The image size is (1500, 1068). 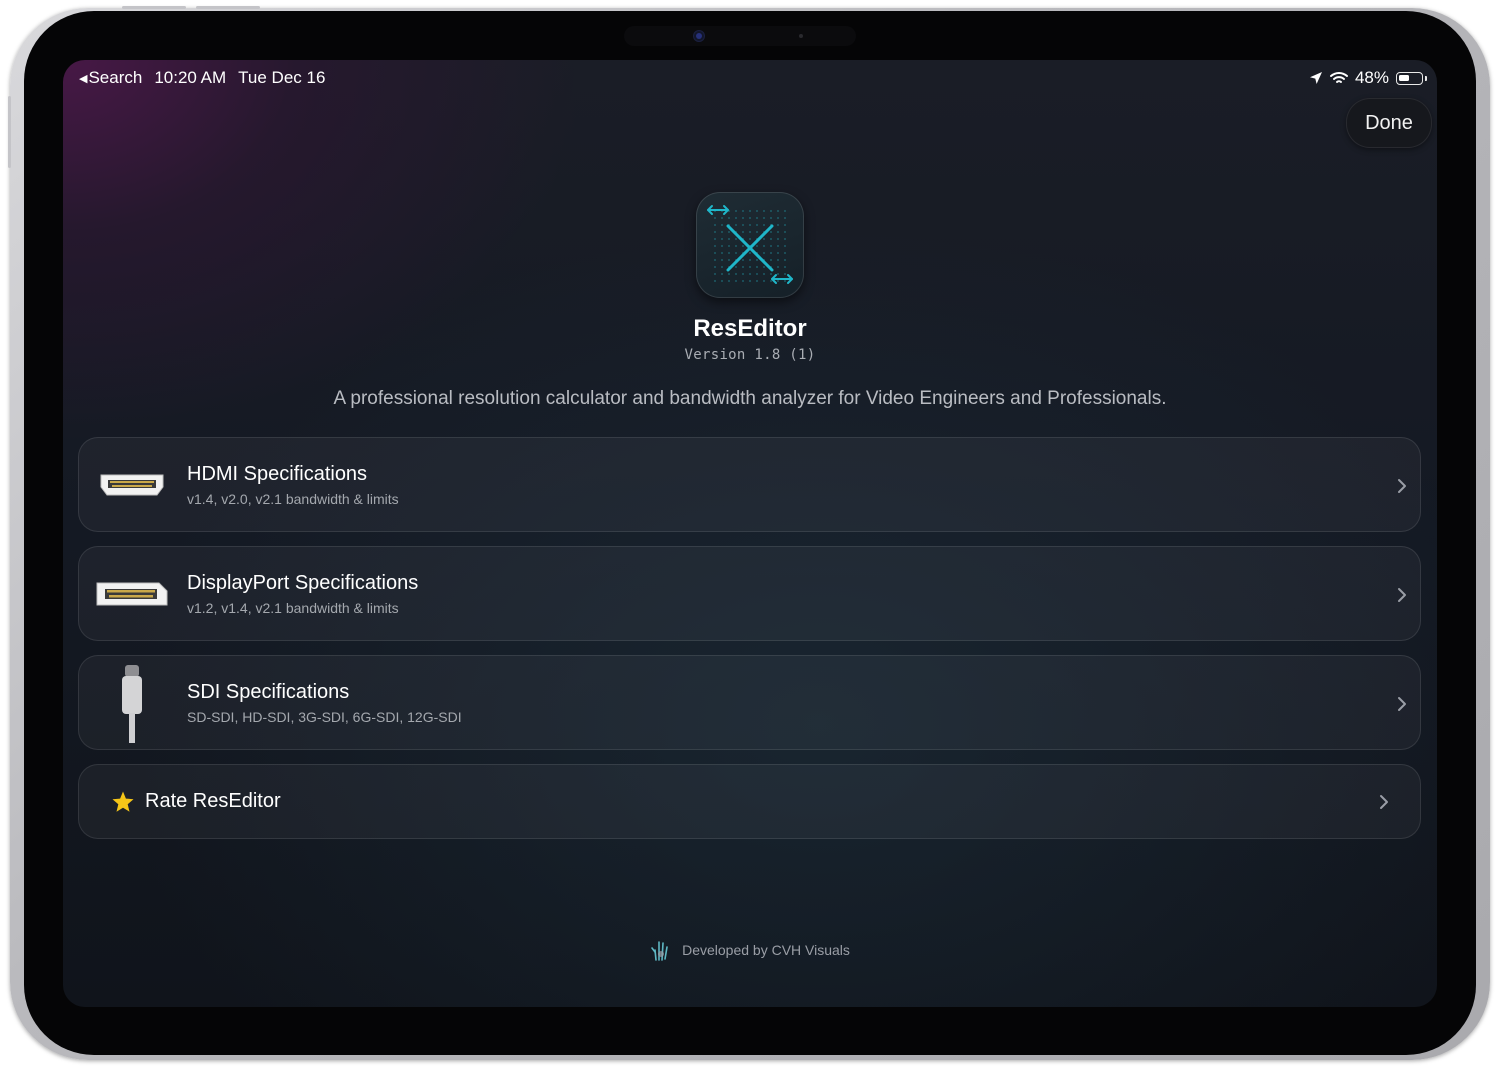 What do you see at coordinates (132, 485) in the screenshot?
I see `hdmi-connector-icon` at bounding box center [132, 485].